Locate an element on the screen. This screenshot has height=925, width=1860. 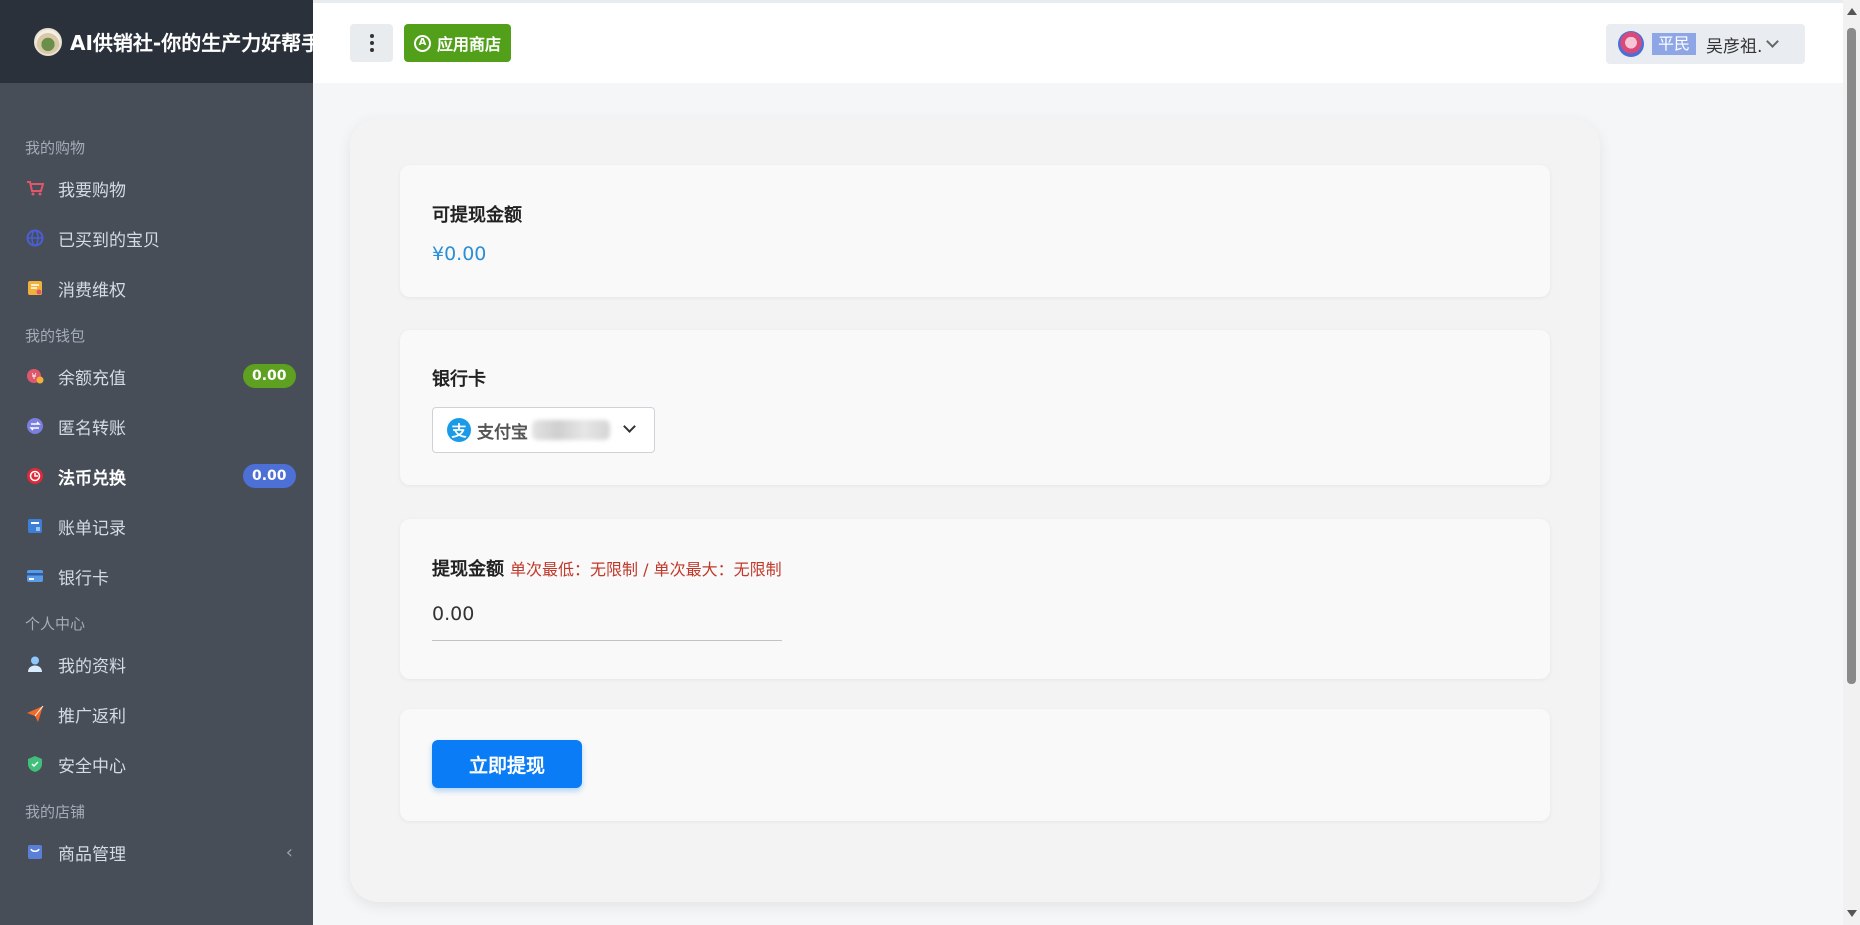
bankcard-selected: 支付宝 is located at coordinates (502, 432).